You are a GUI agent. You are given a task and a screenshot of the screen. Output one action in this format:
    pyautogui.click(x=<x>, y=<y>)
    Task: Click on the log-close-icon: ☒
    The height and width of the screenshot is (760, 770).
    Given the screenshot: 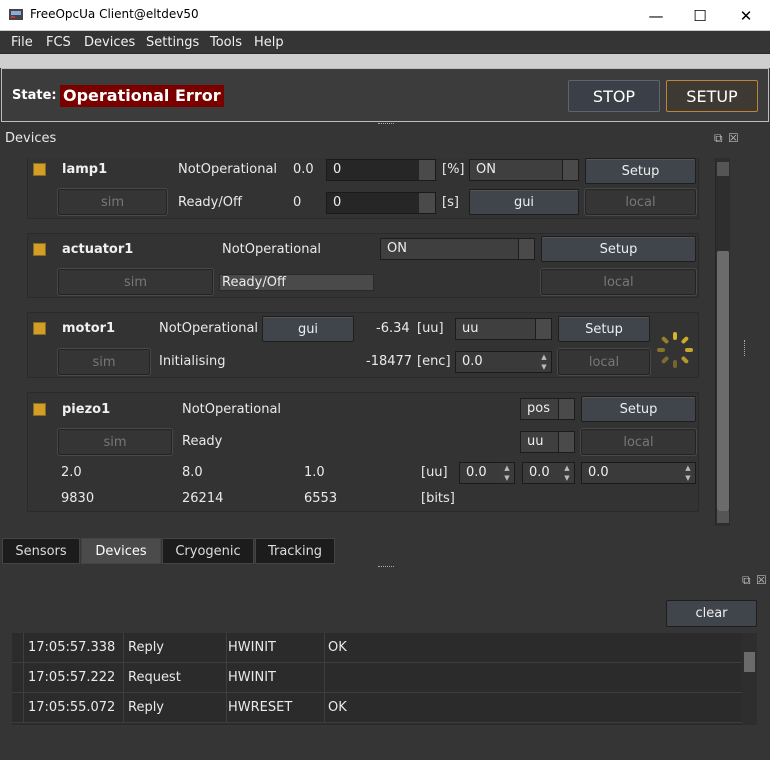 What is the action you would take?
    pyautogui.click(x=761, y=580)
    